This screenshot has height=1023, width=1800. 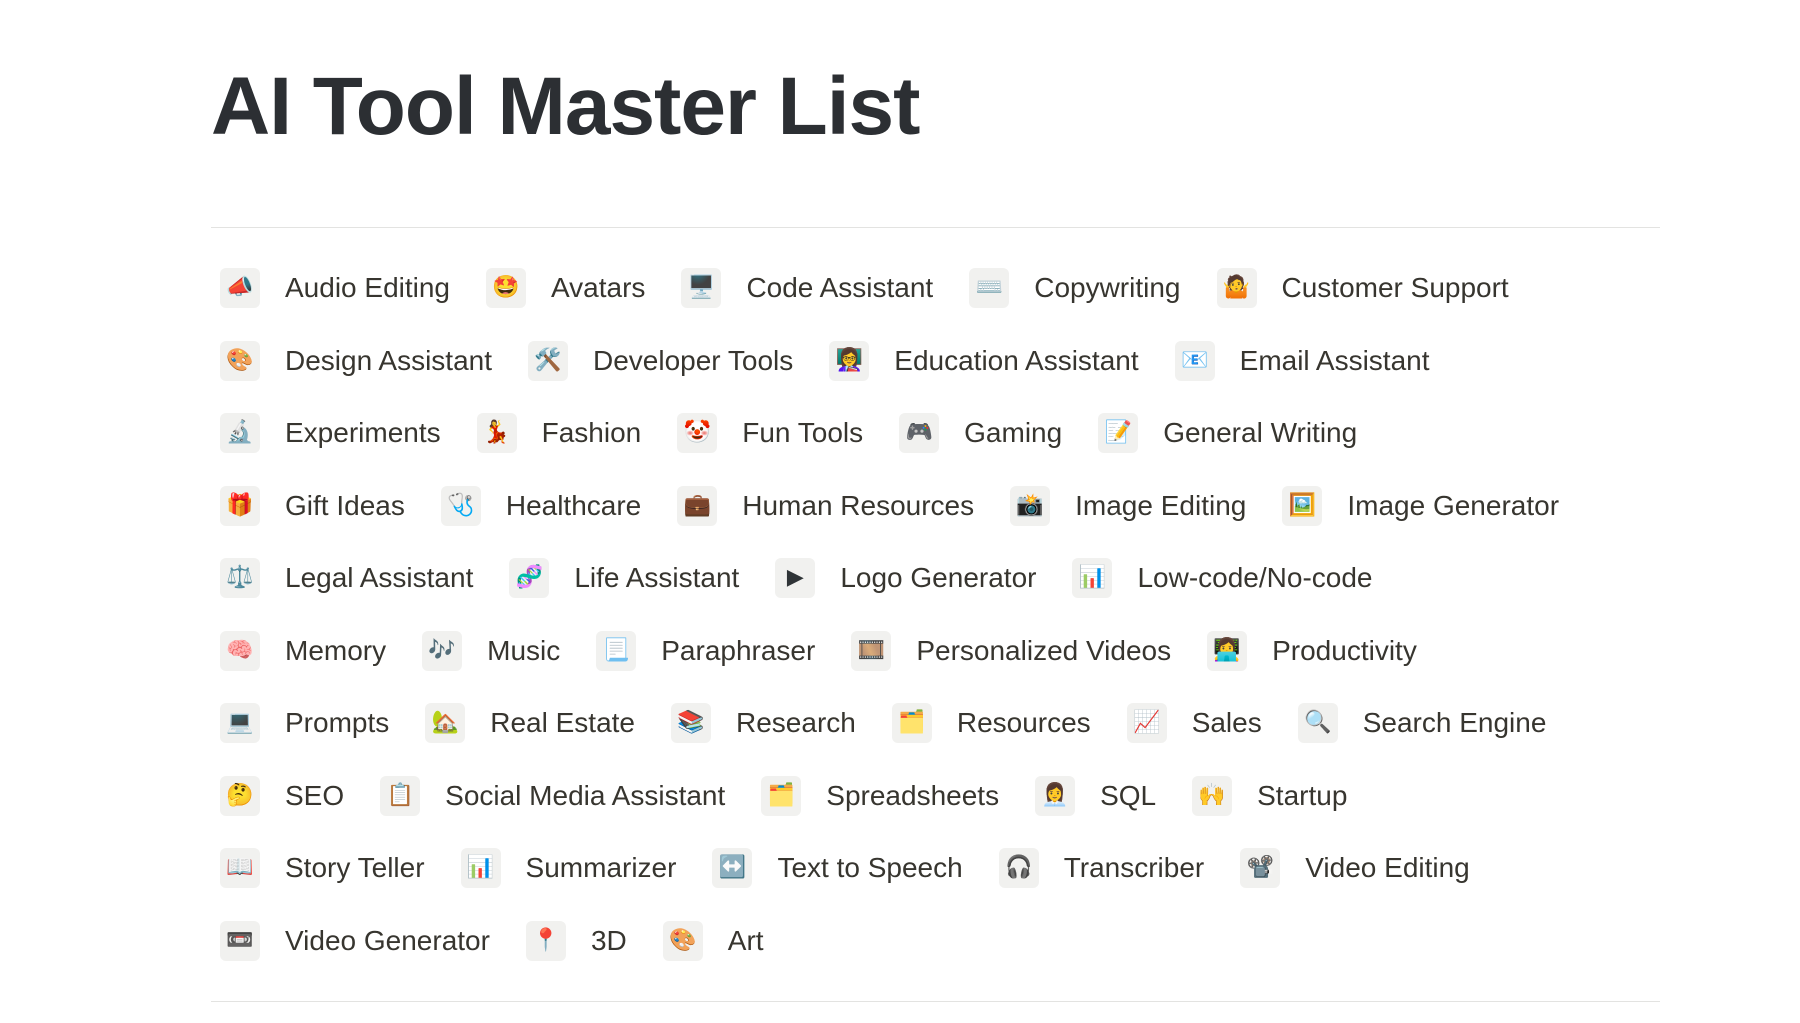 I want to click on tag-link-gaming: 🎮 Gaming, so click(x=980, y=433).